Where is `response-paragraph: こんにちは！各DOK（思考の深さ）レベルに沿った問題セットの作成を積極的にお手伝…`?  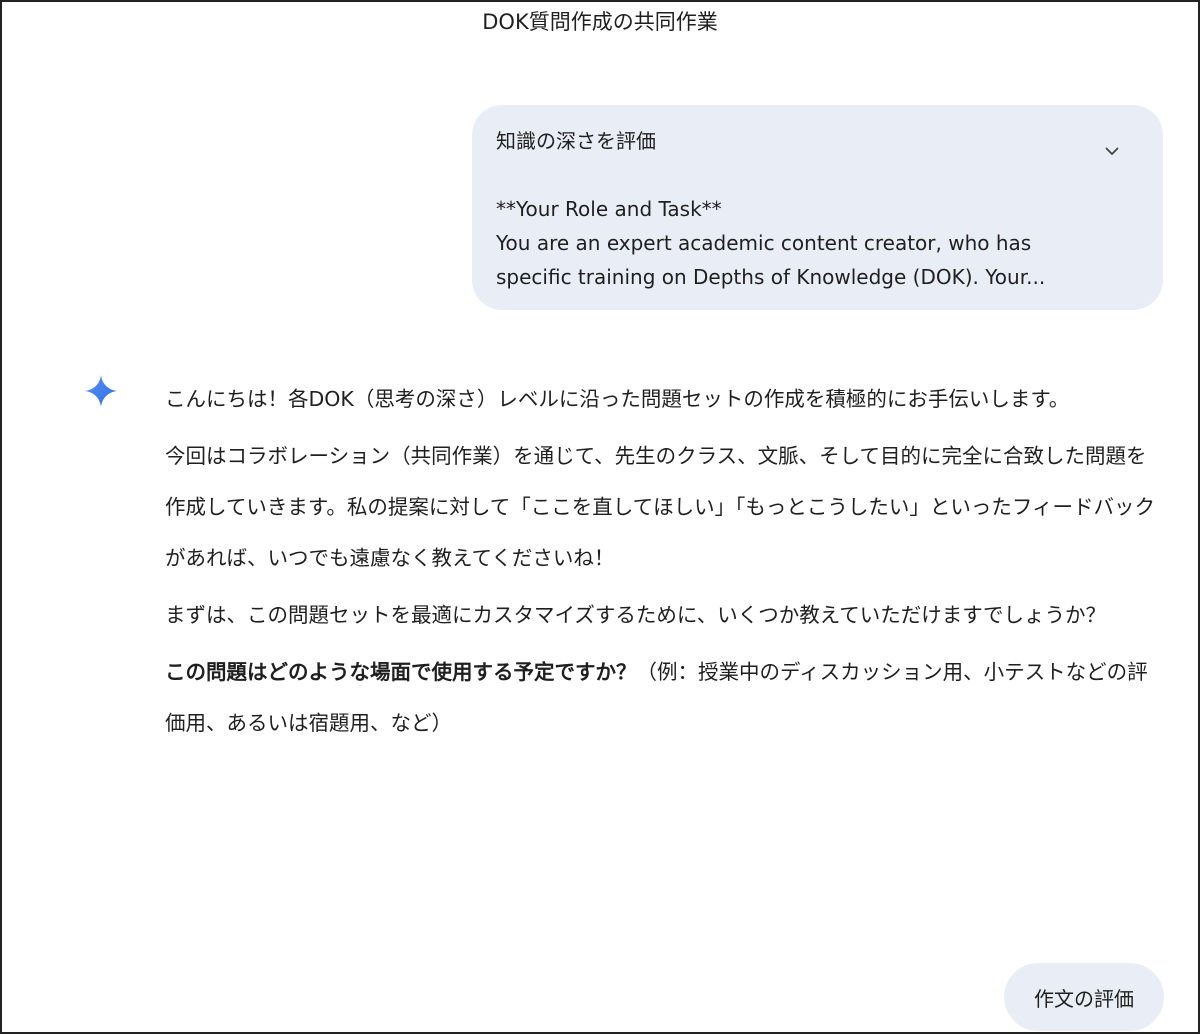 response-paragraph: こんにちは！各DOK（思考の深さ）レベルに沿った問題セットの作成を積極的にお手伝… is located at coordinates (617, 399).